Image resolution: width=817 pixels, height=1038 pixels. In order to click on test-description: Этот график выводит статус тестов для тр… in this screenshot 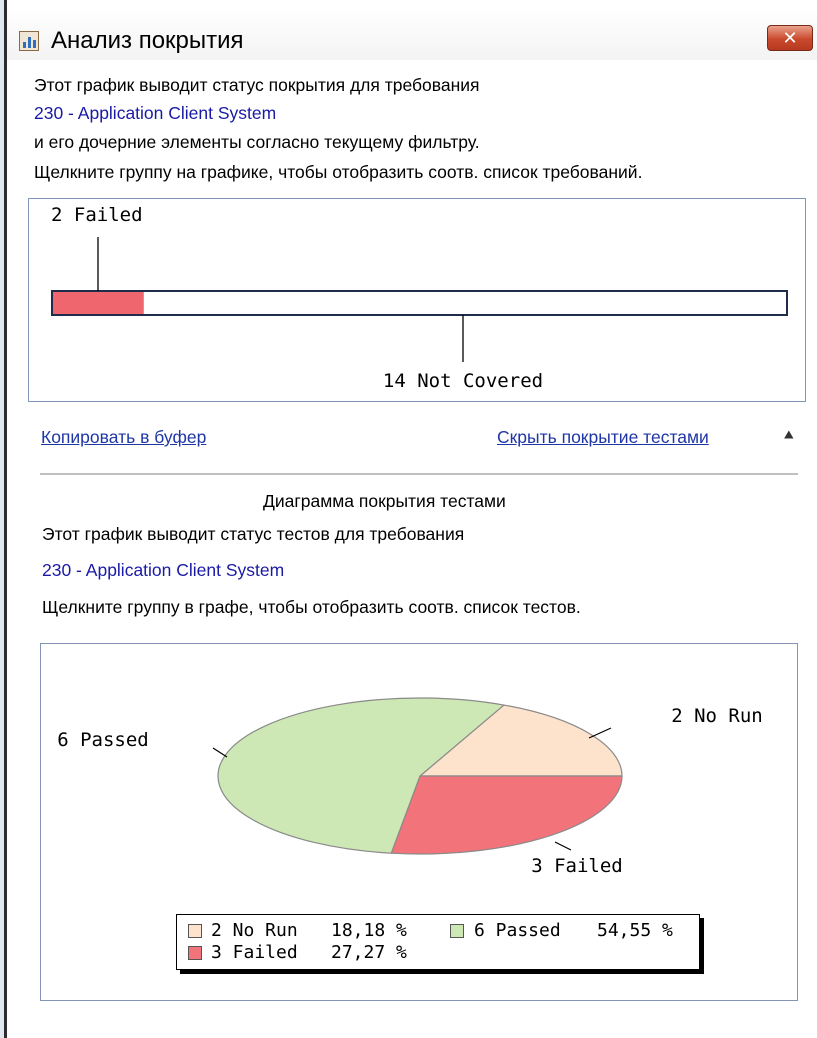, I will do `click(253, 534)`.